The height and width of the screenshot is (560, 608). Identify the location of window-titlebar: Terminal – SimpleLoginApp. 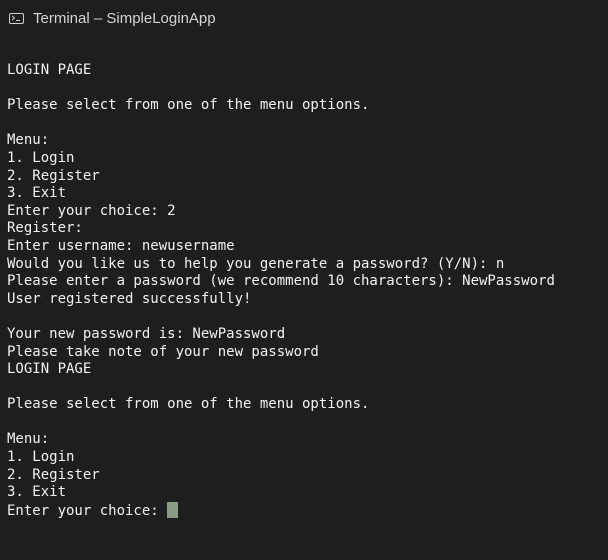
(304, 18).